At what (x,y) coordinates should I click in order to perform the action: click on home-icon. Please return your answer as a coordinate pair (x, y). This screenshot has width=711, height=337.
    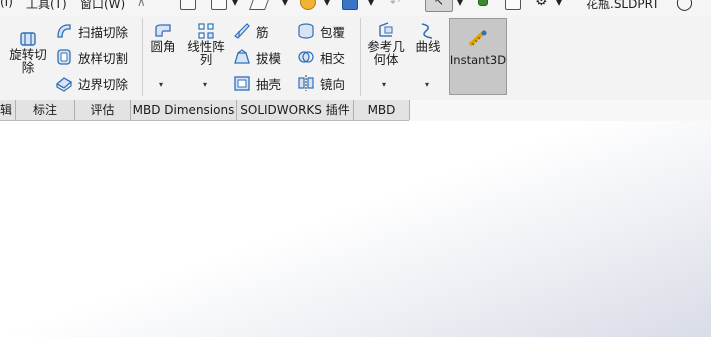
    Looking at the image, I should click on (188, 5).